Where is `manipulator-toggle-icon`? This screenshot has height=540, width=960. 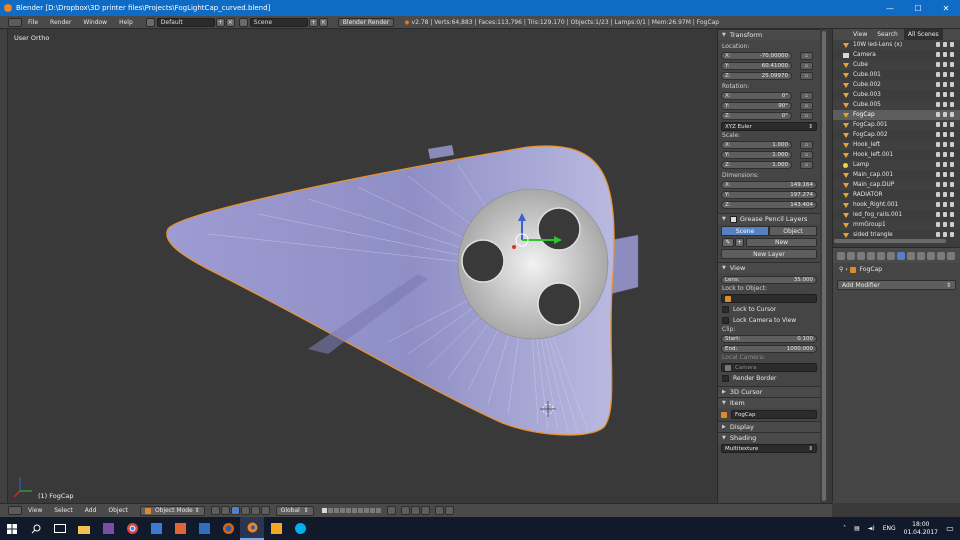
manipulator-toggle-icon is located at coordinates (235, 510).